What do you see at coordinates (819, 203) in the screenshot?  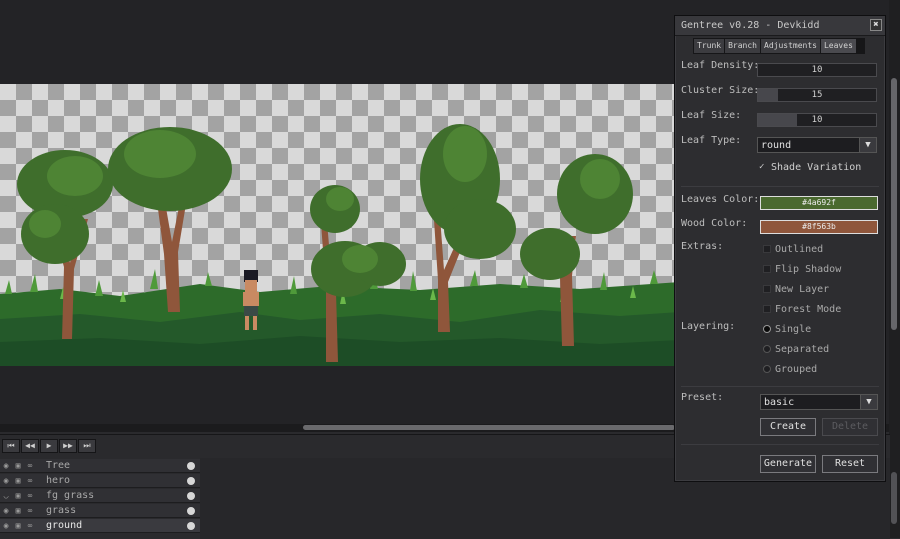 I see `leaves-color-swatch: #4a692f` at bounding box center [819, 203].